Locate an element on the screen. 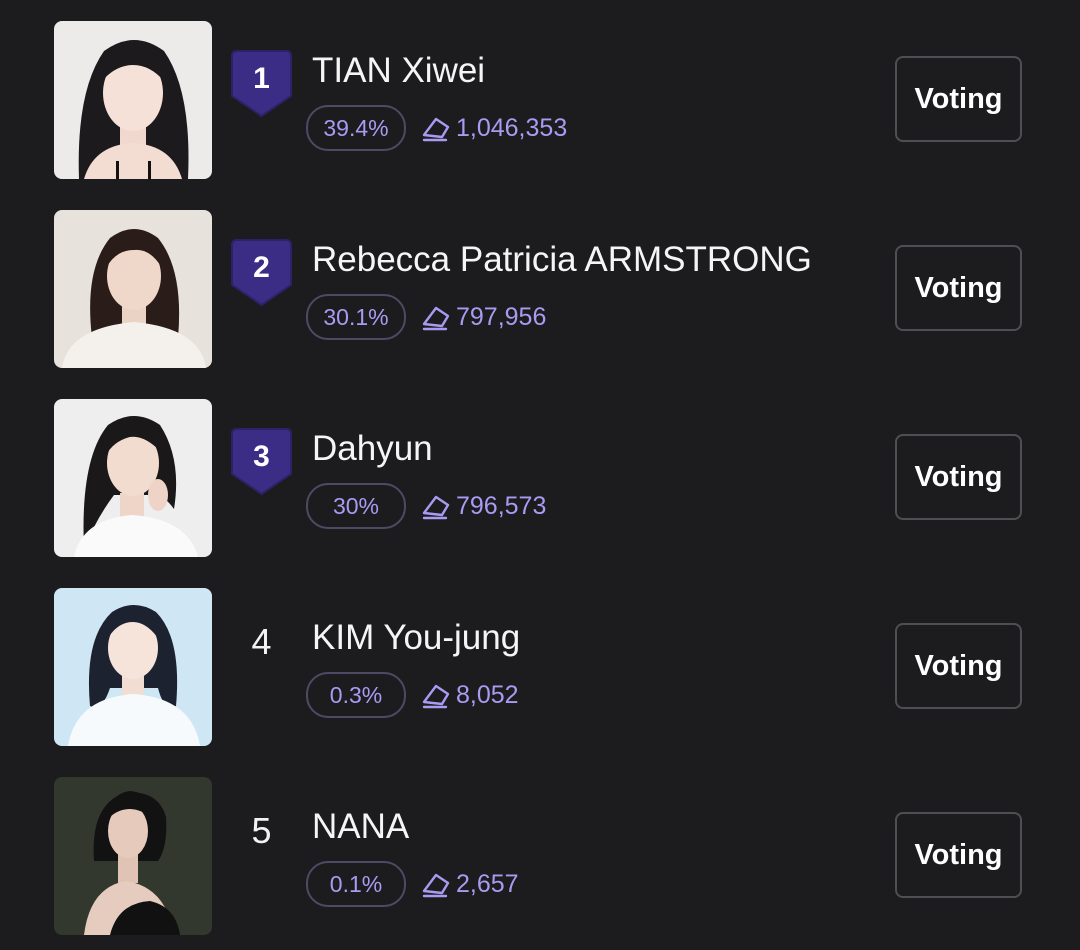  candidate-name: KIM You-jung is located at coordinates (416, 637).